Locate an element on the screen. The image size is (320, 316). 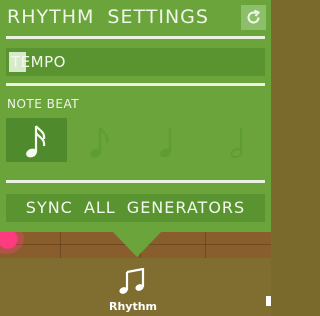
refresh-icon is located at coordinates (254, 16).